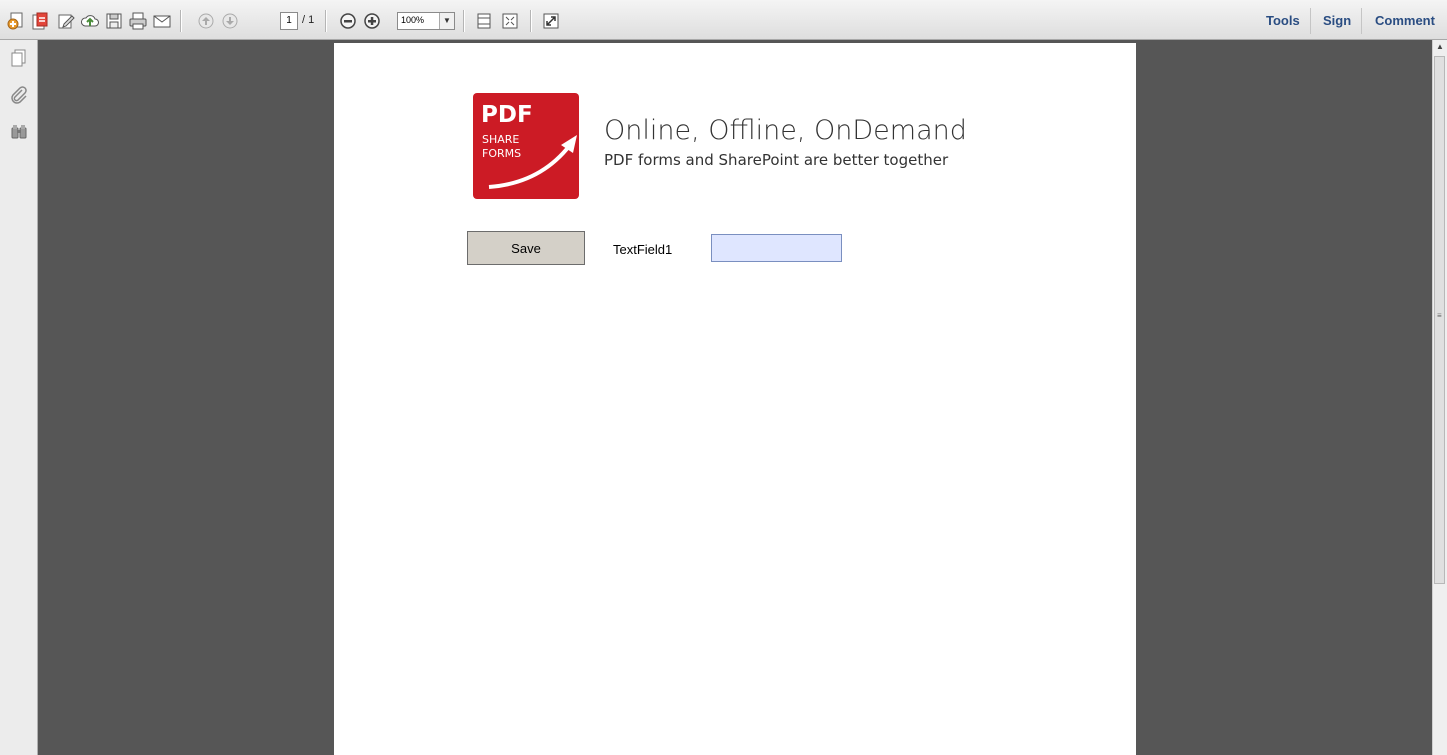 This screenshot has width=1447, height=755. I want to click on scrollbar-thumb: ≡, so click(1439, 320).